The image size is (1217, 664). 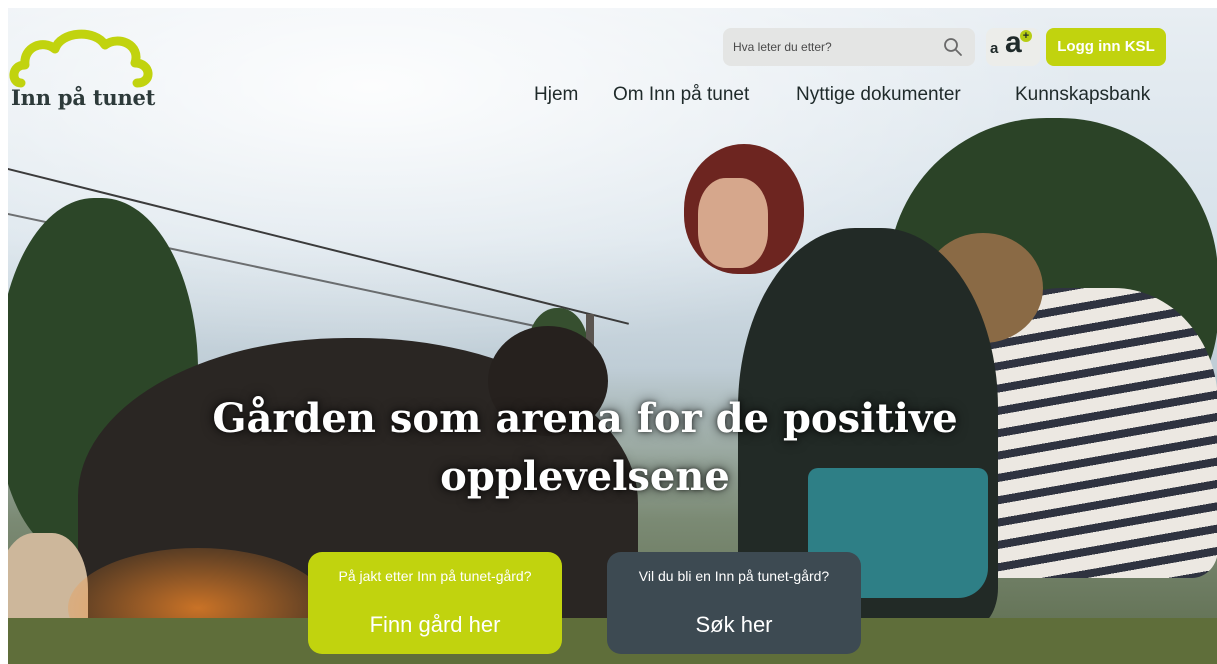 I want to click on find-farm-label: Finn gård her, so click(x=435, y=624).